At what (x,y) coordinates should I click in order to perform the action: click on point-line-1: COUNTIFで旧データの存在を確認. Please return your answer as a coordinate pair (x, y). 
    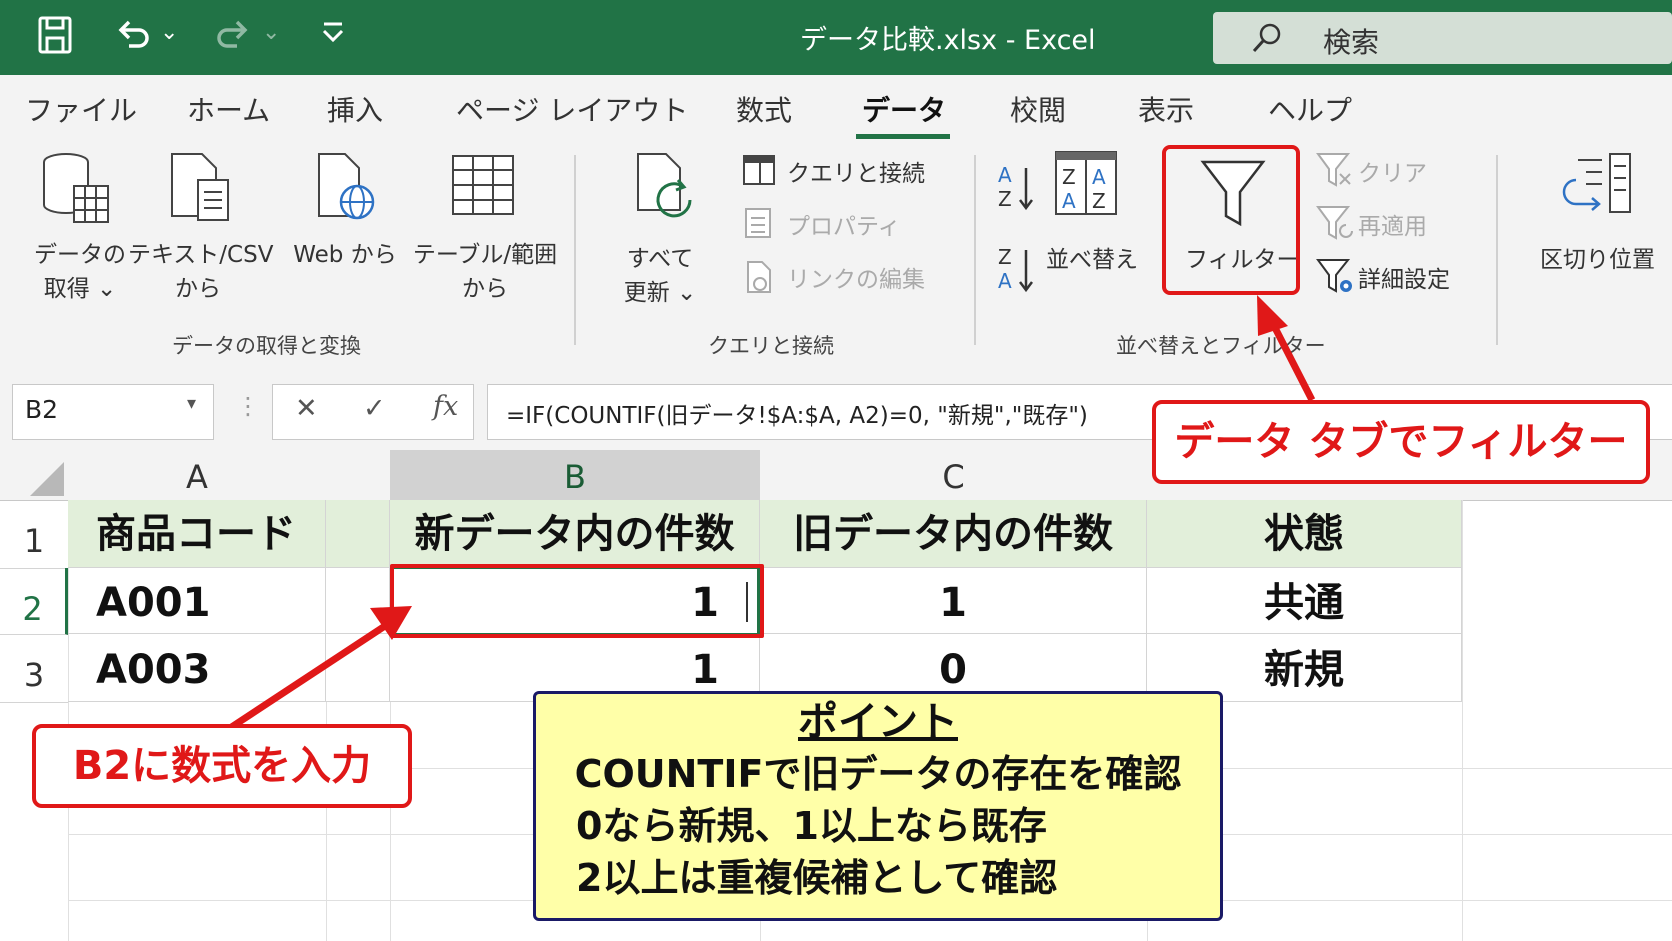
    Looking at the image, I should click on (878, 774).